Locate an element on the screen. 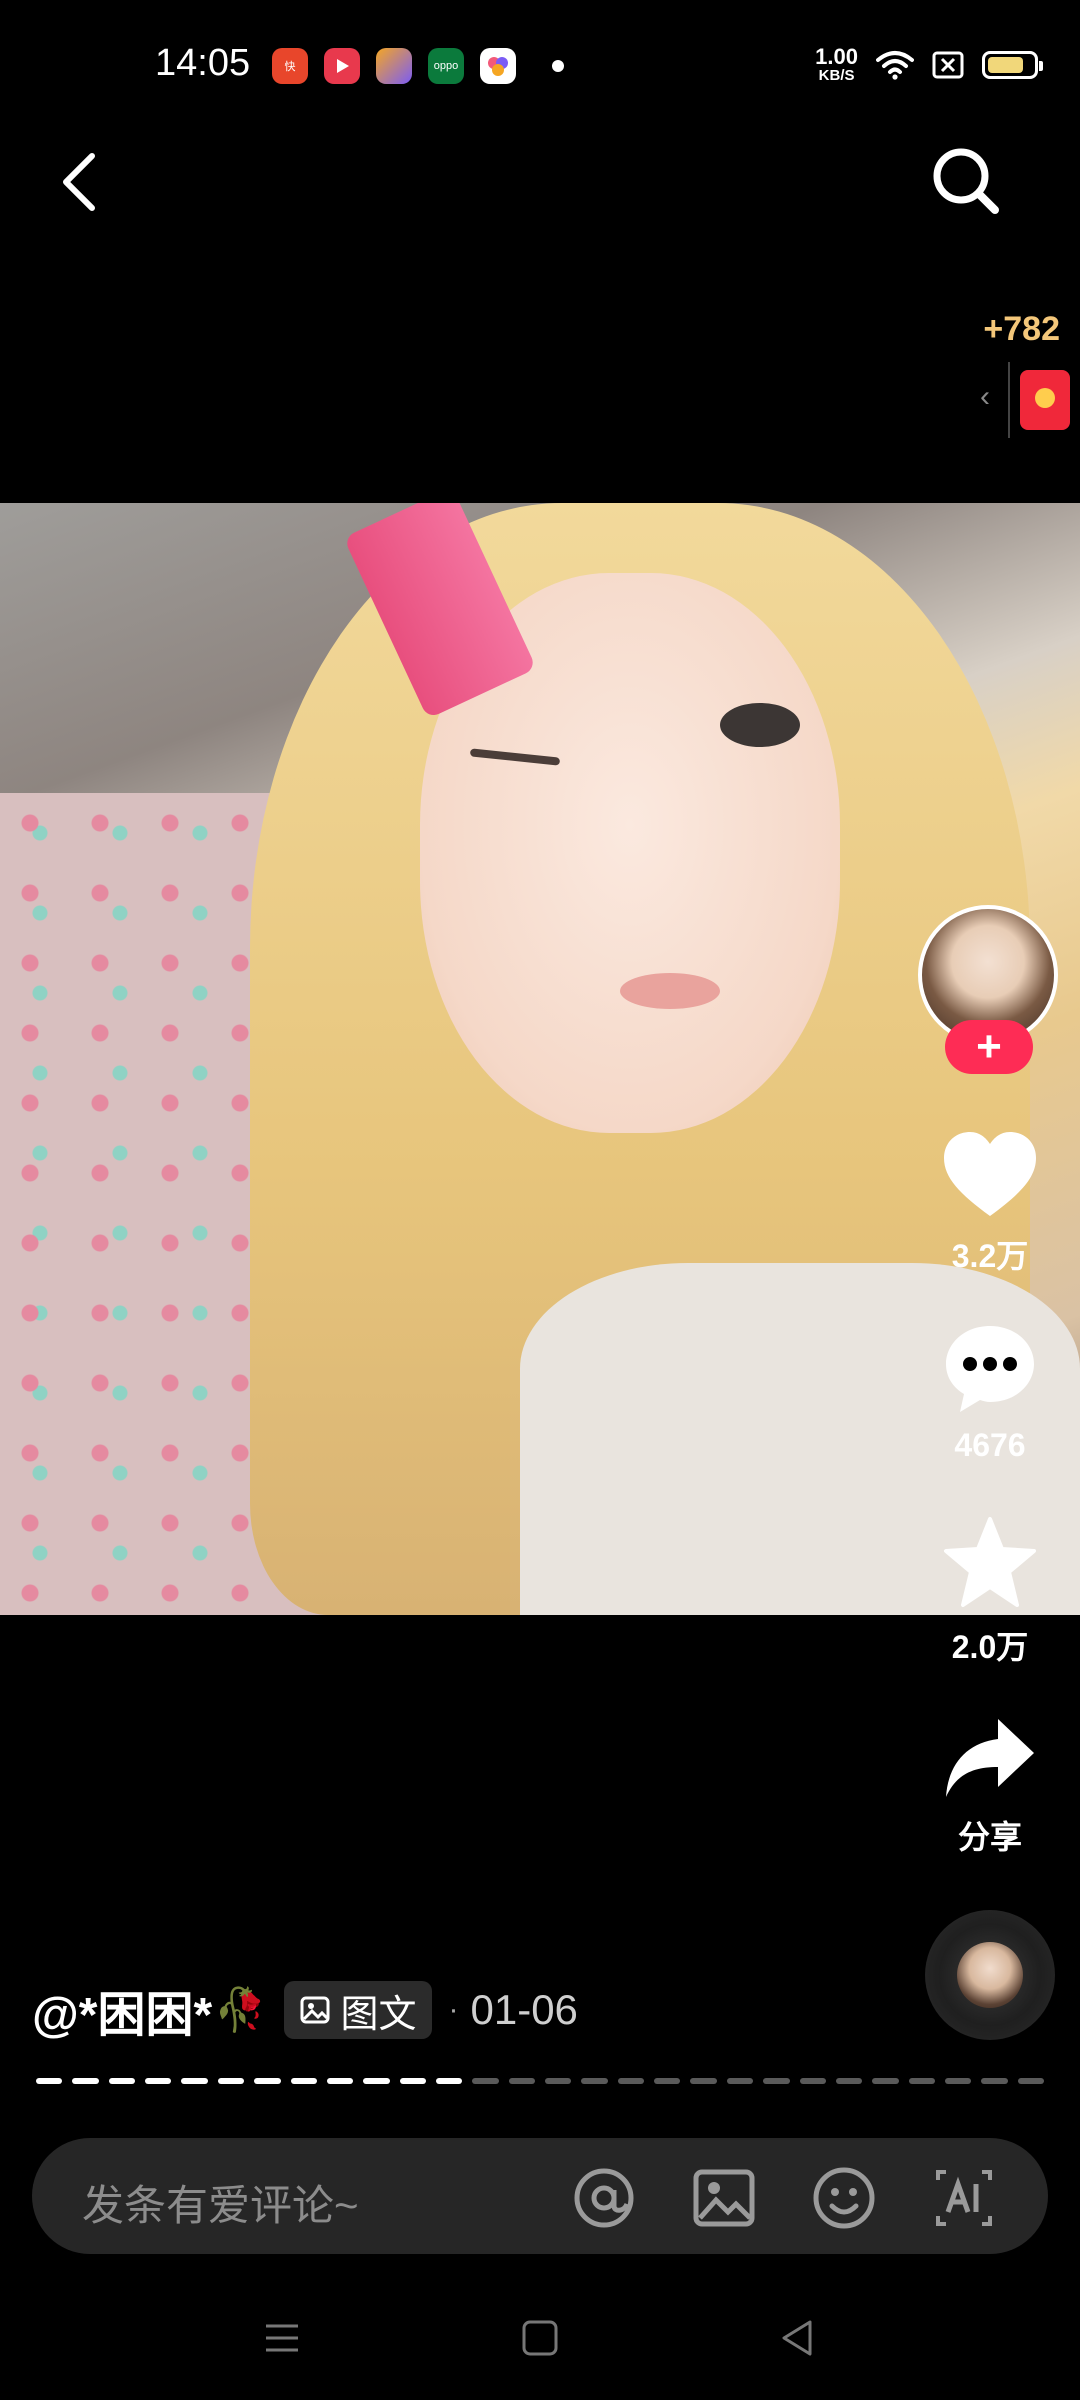 Image resolution: width=1080 pixels, height=2400 pixels. no-sim-icon is located at coordinates (948, 64).